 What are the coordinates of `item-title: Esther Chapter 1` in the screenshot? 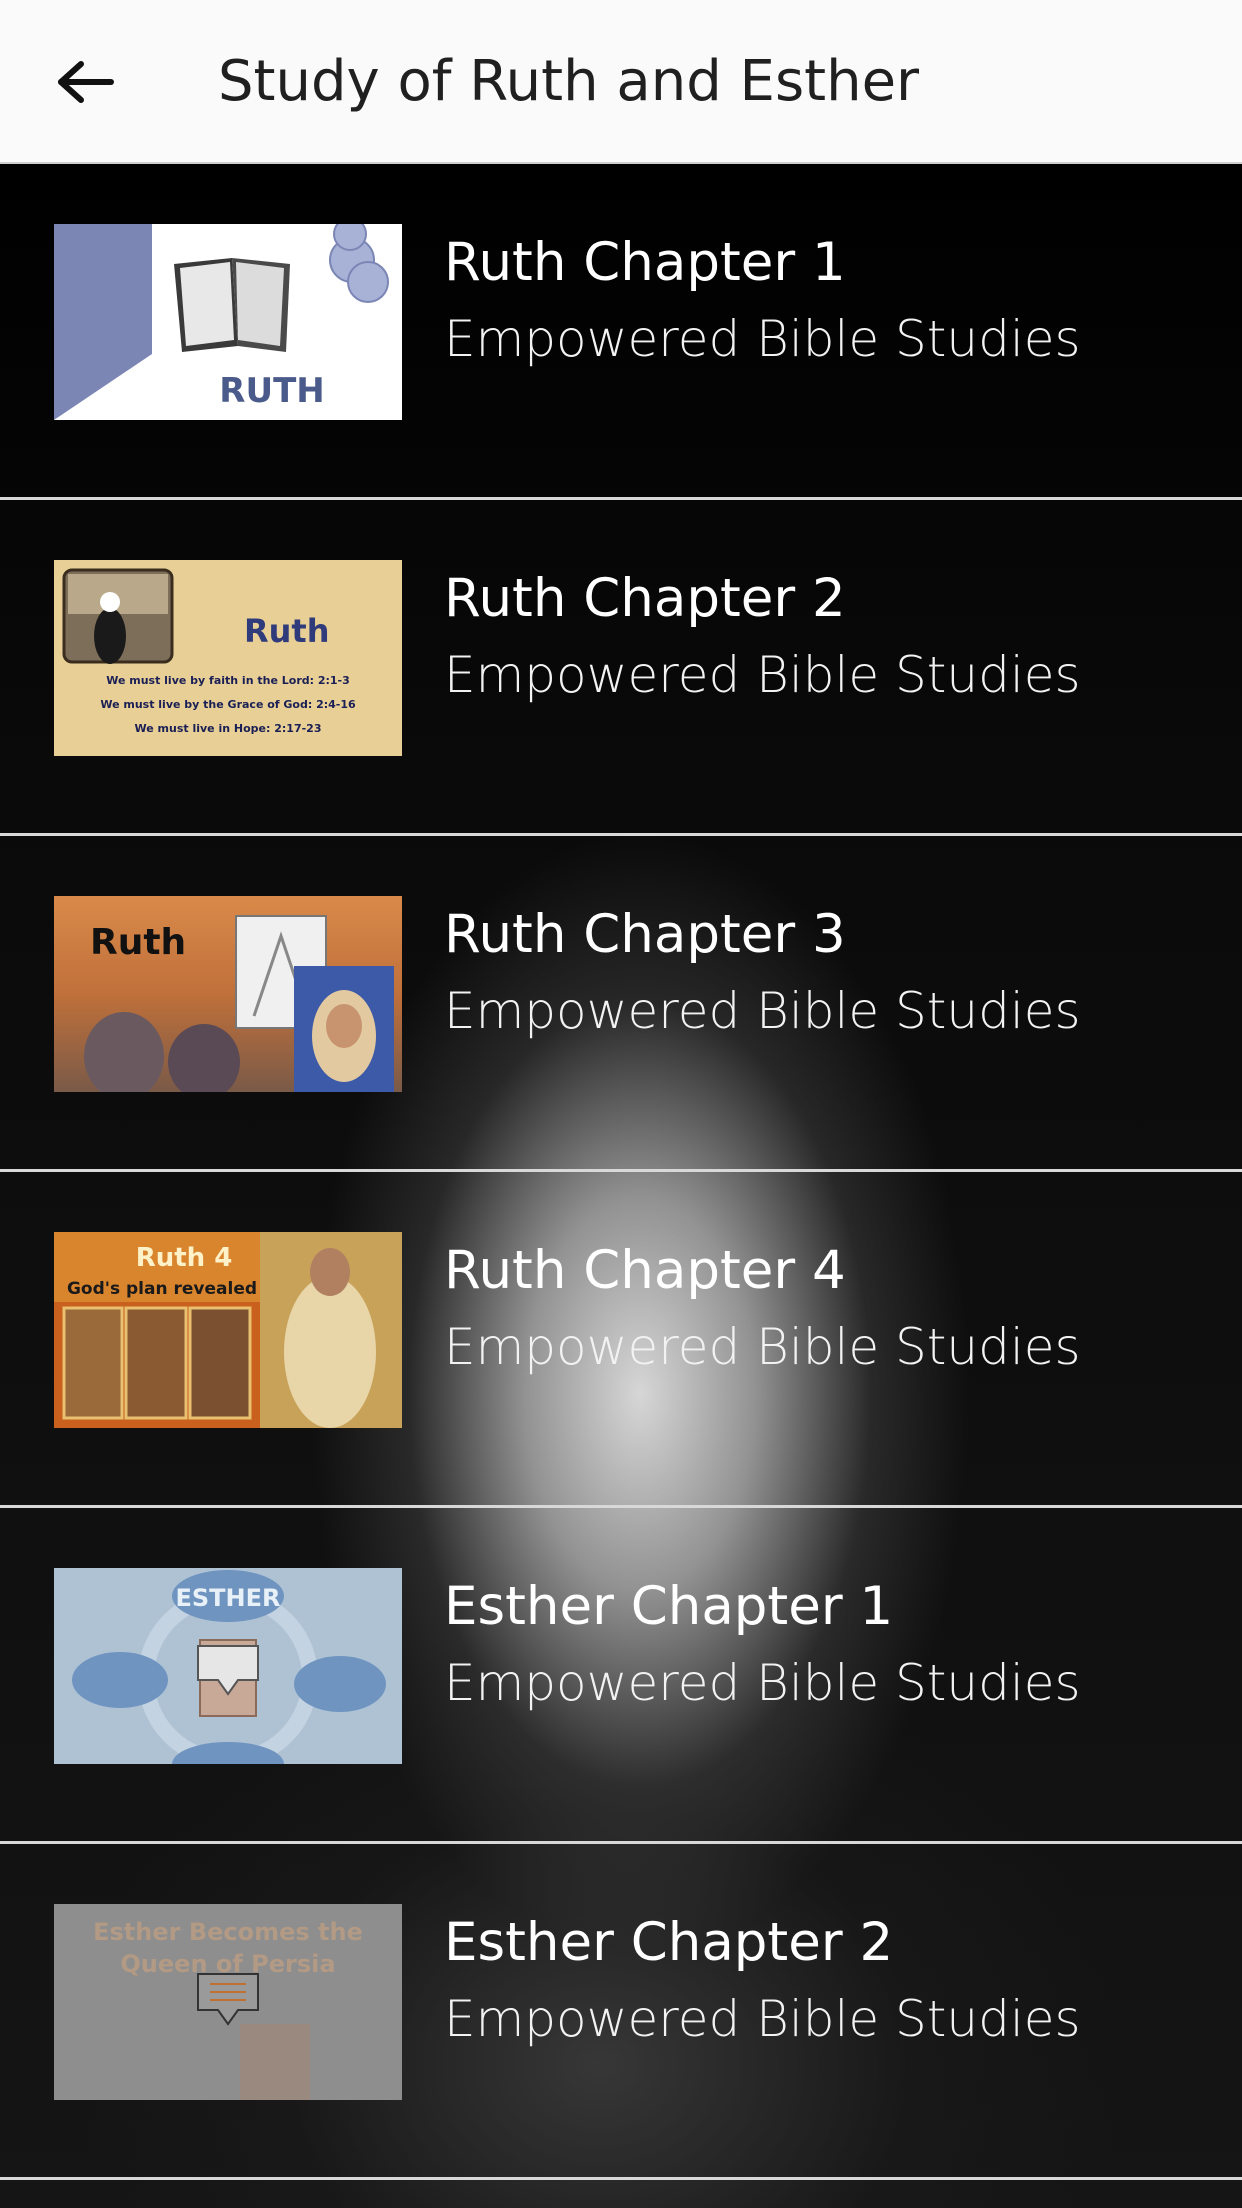 It's located at (669, 1606).